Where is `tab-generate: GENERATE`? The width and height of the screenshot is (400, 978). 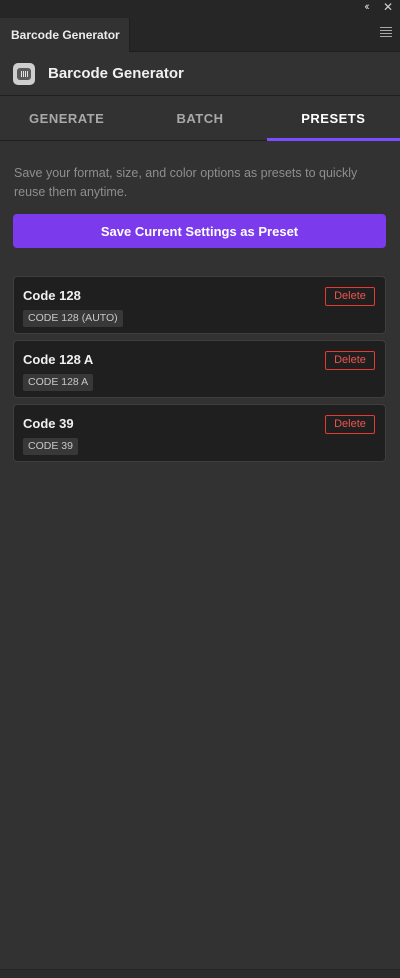
tab-generate: GENERATE is located at coordinates (66, 118).